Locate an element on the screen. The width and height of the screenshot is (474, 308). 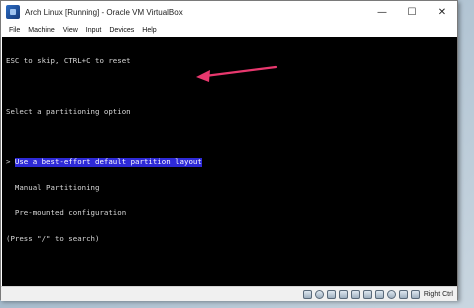
search-hint: (Press "/" to search) is located at coordinates (53, 238).